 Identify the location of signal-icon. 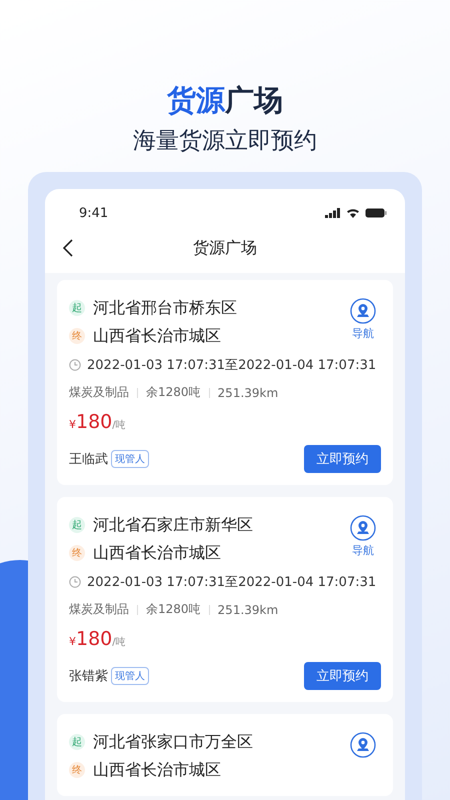
(333, 213).